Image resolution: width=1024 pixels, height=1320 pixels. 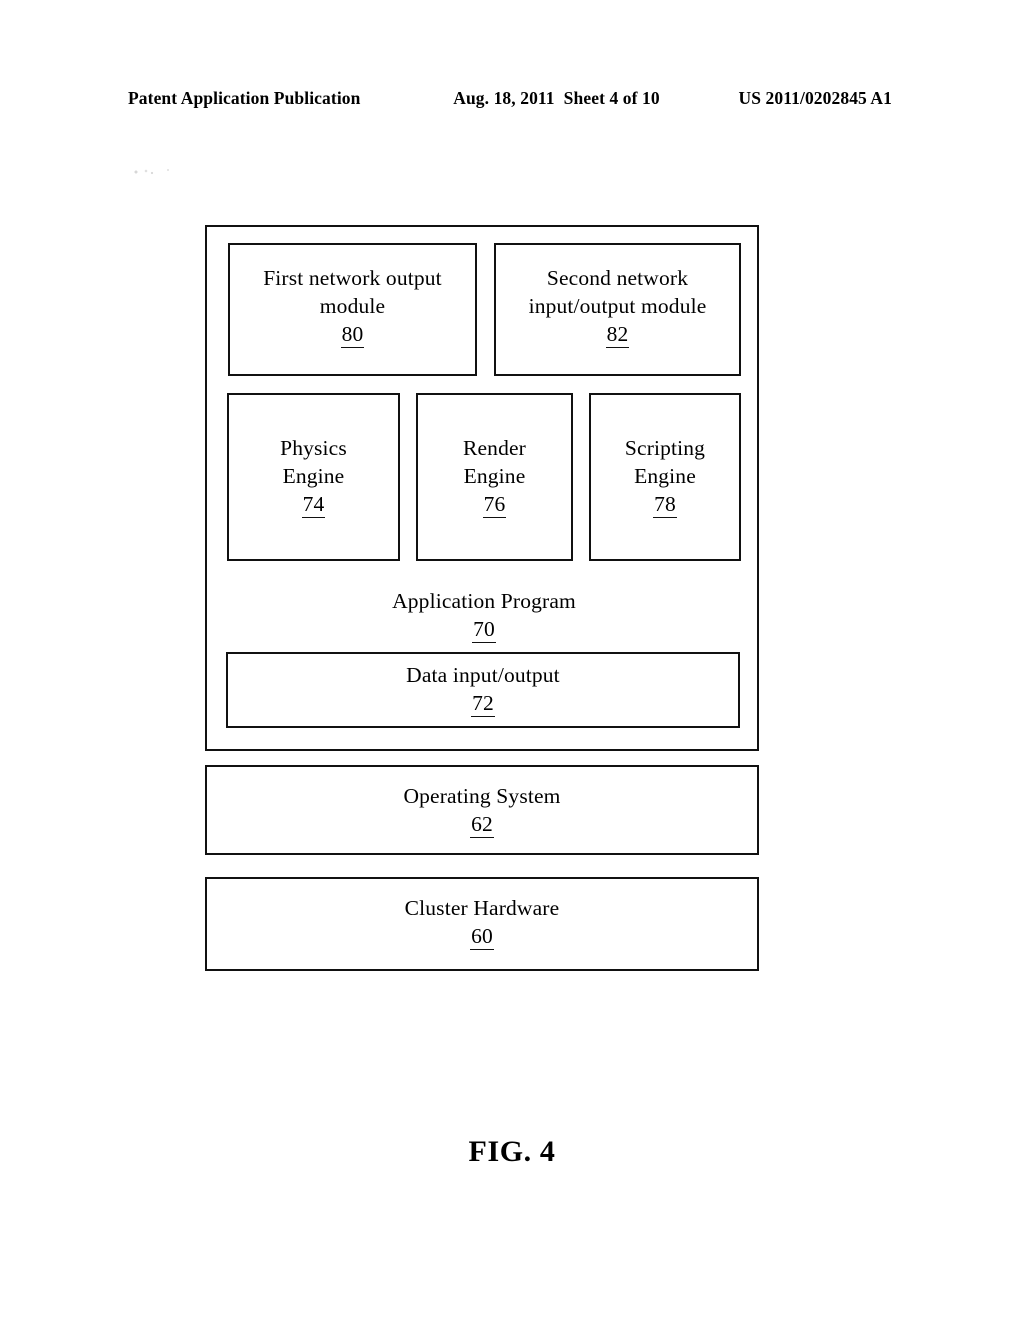 What do you see at coordinates (482, 908) in the screenshot?
I see `block-label-line-1: Cluster Hardware` at bounding box center [482, 908].